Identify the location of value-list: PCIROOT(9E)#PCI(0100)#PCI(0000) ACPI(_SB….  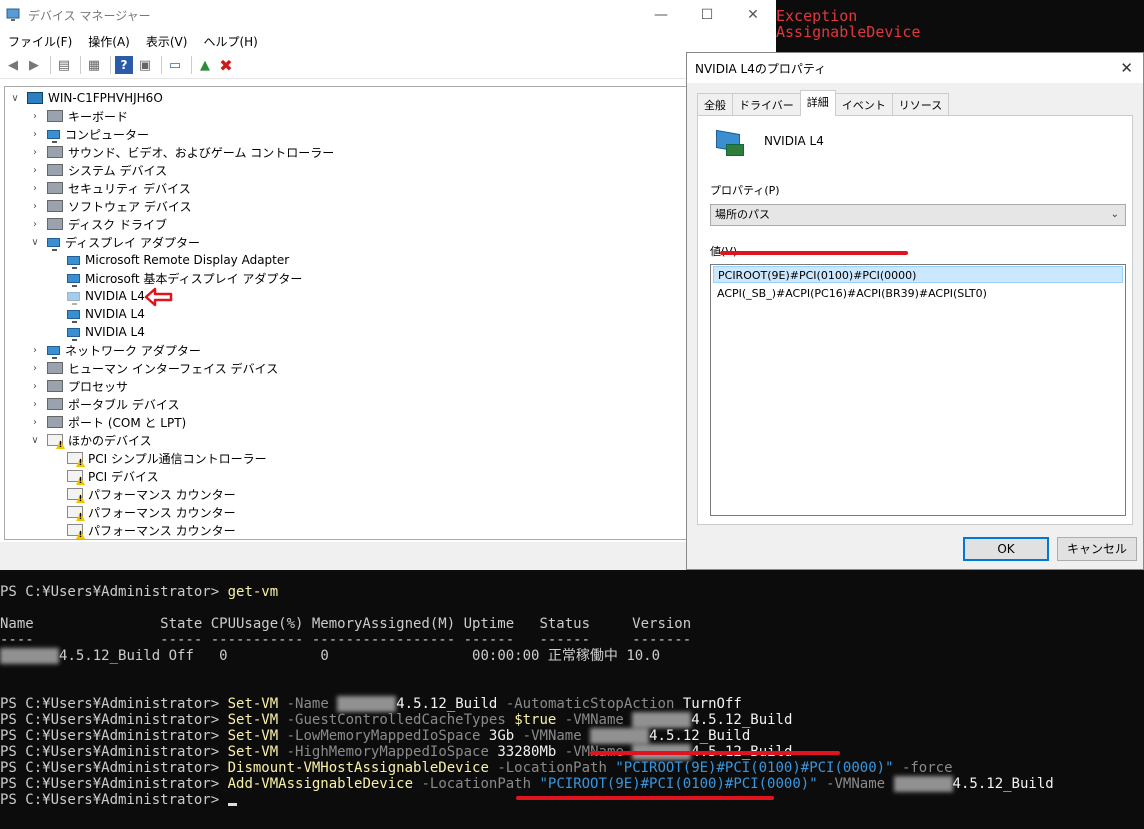
(918, 390).